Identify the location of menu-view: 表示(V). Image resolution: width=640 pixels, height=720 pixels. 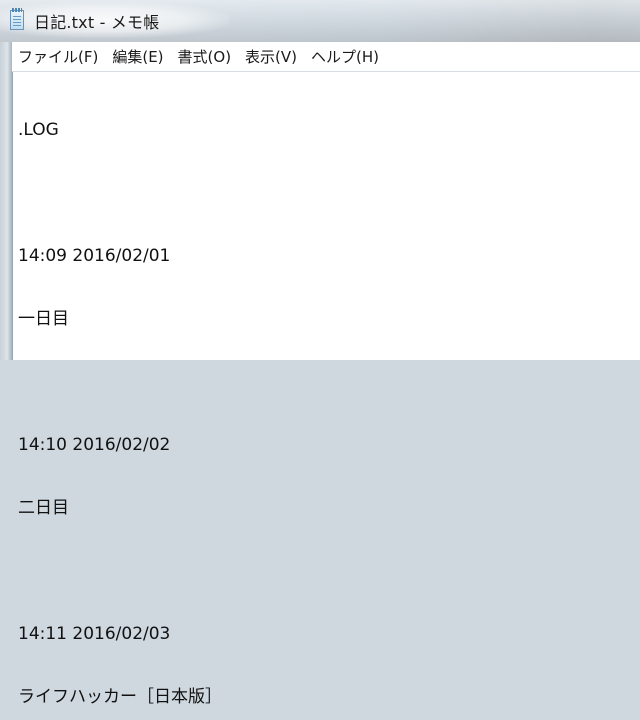
(271, 56).